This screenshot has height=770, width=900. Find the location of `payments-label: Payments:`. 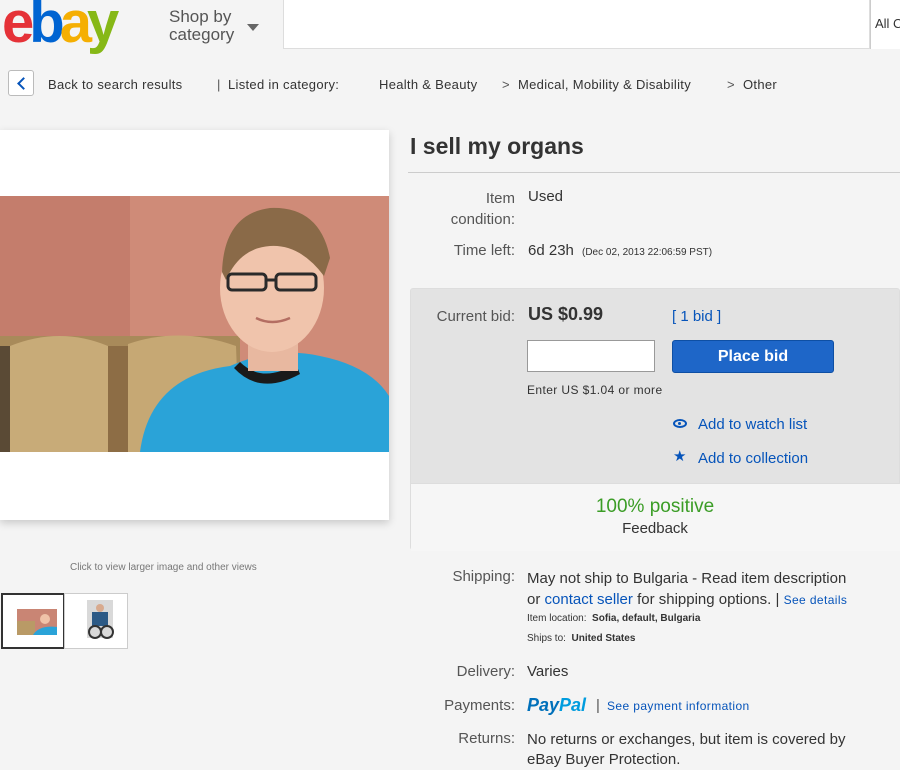

payments-label: Payments: is located at coordinates (479, 705).